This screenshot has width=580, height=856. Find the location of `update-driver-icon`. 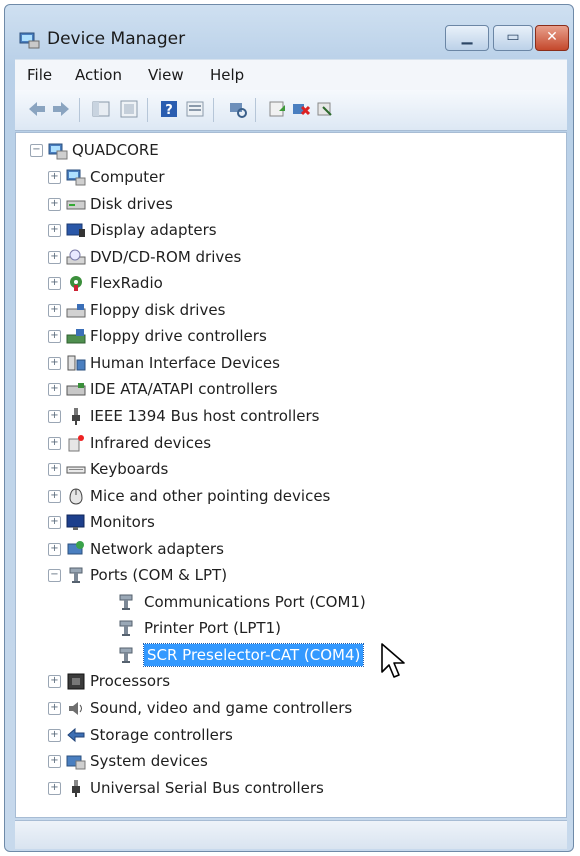

update-driver-icon is located at coordinates (277, 109).